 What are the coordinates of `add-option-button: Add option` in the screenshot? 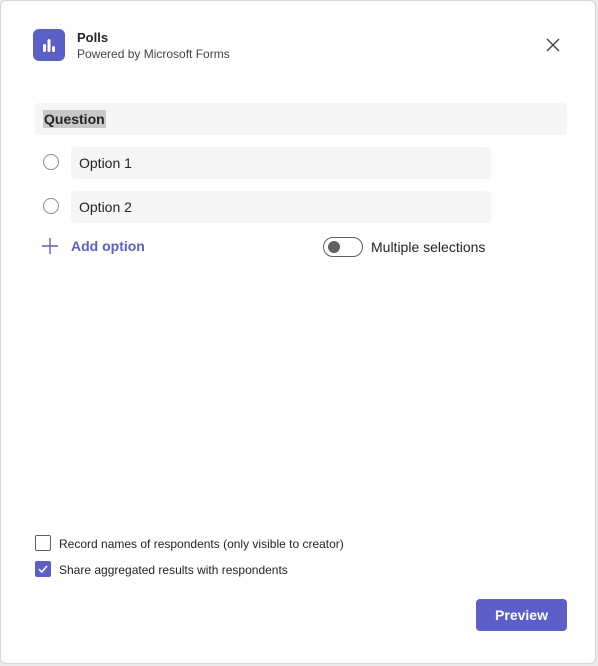 It's located at (93, 246).